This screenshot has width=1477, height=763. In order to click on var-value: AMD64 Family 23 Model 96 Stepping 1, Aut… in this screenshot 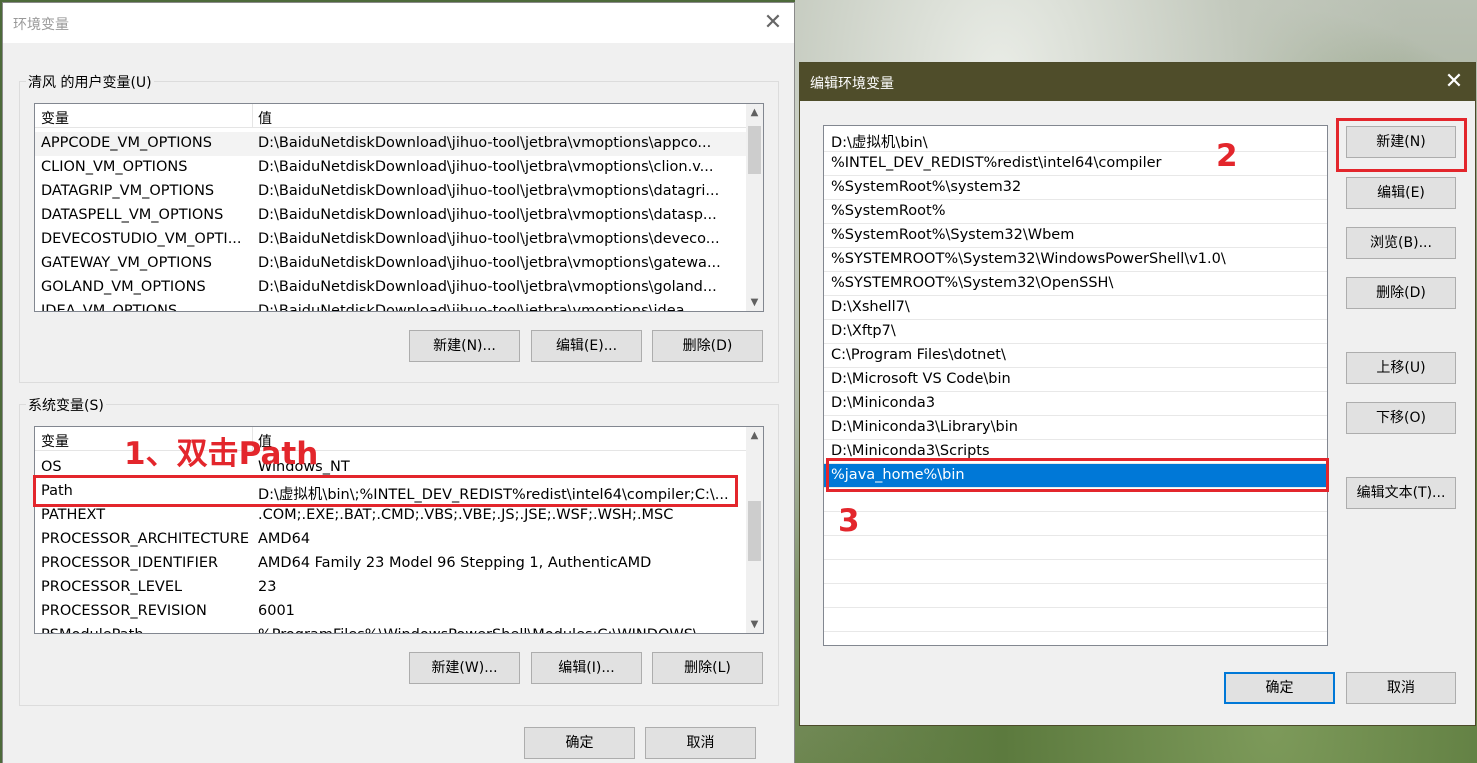, I will do `click(455, 563)`.